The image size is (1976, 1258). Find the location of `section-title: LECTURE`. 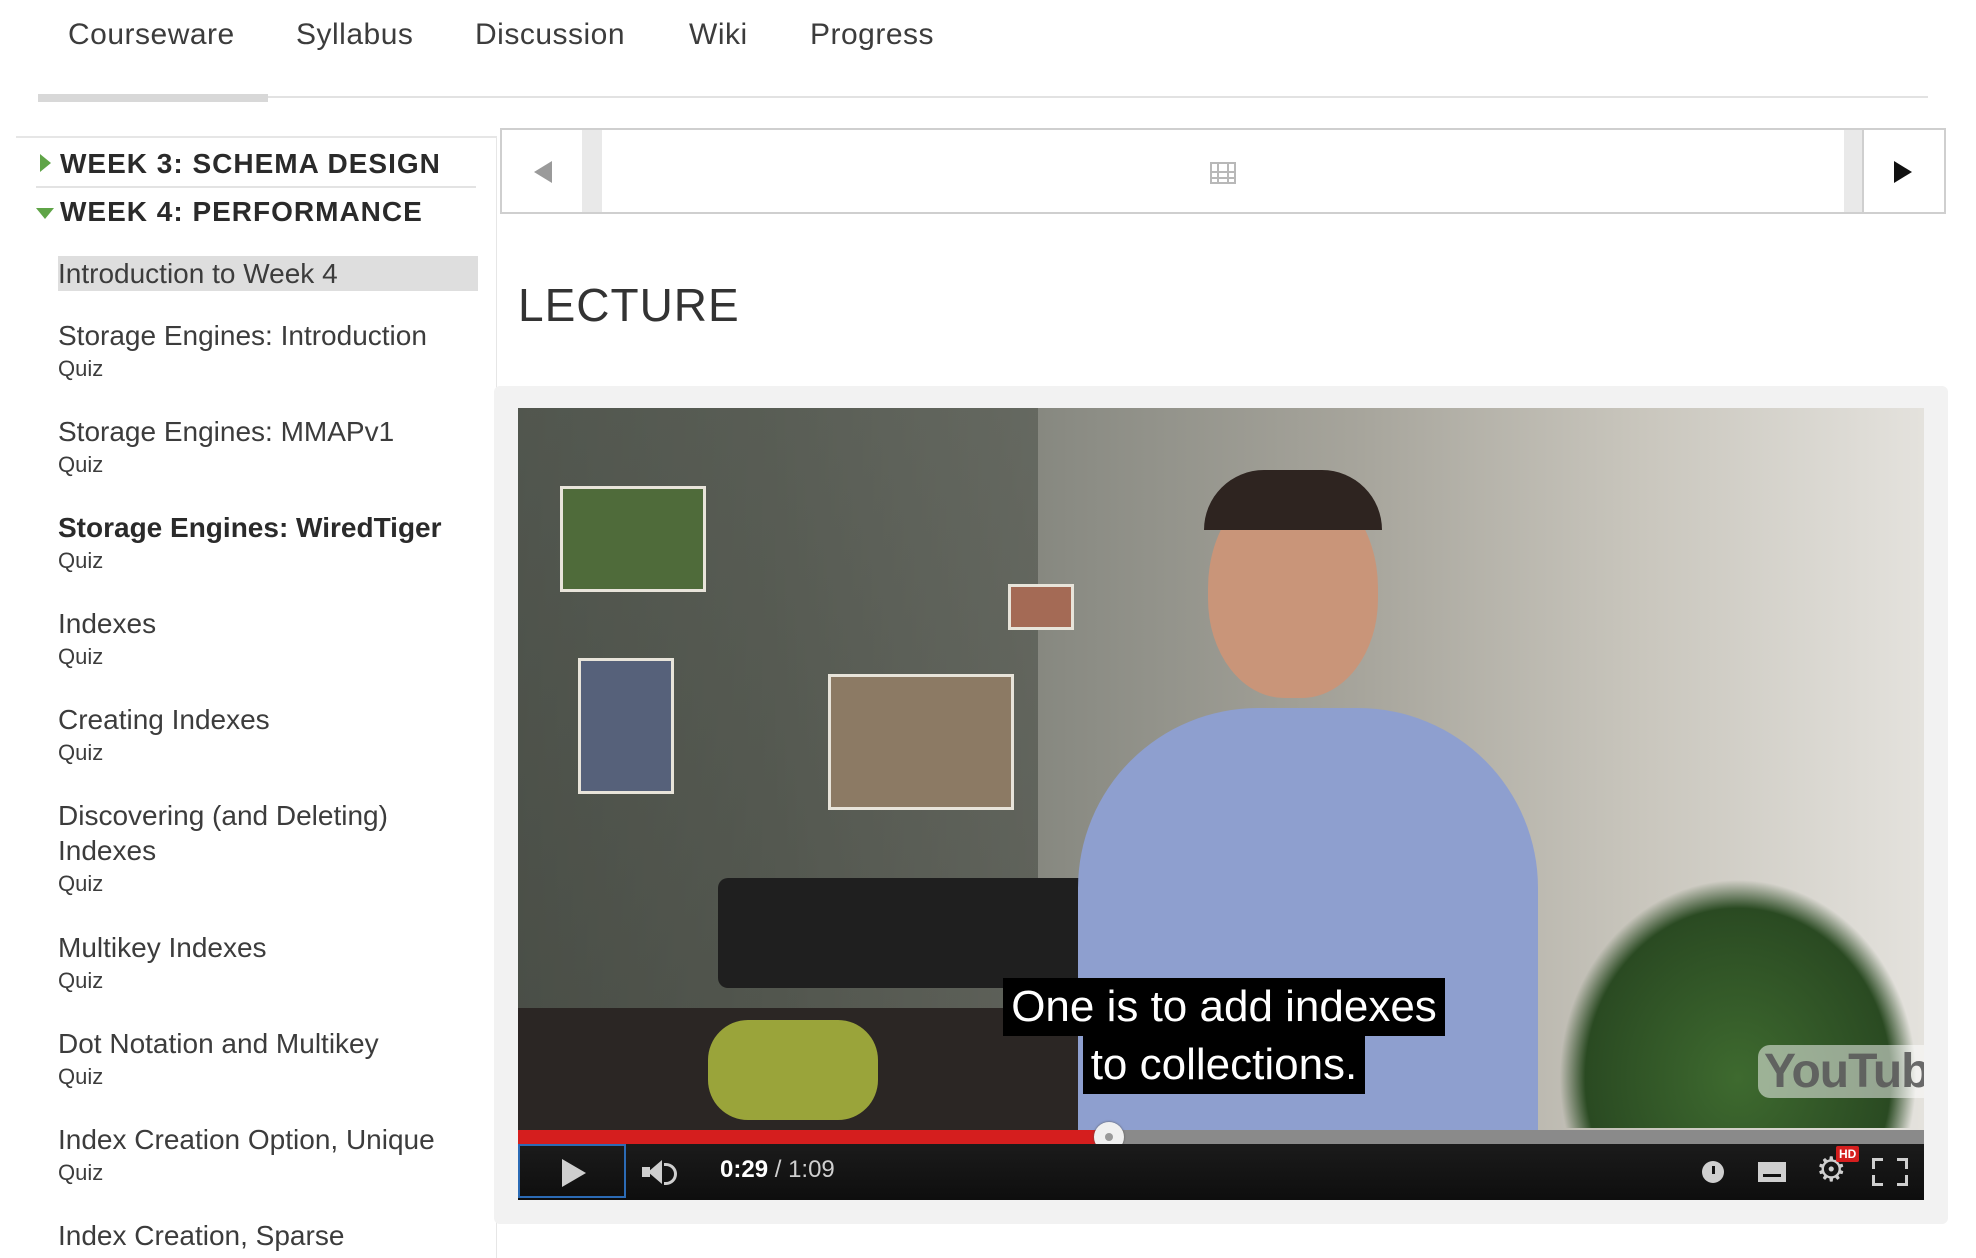

section-title: LECTURE is located at coordinates (629, 305).